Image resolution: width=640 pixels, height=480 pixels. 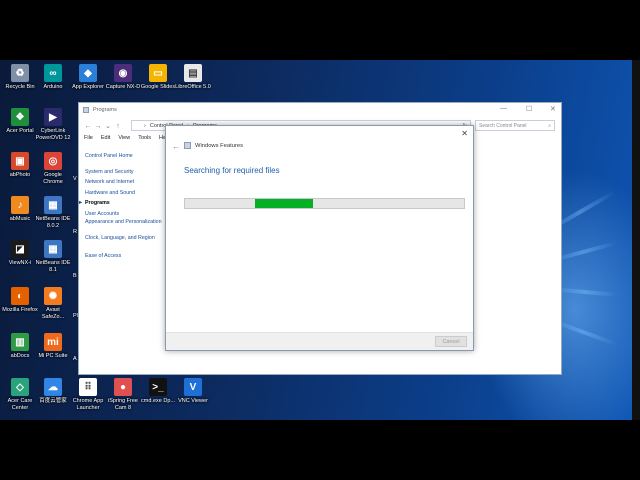 I want to click on desktop-icon-label: Capture NX-D, so click(x=123, y=87).